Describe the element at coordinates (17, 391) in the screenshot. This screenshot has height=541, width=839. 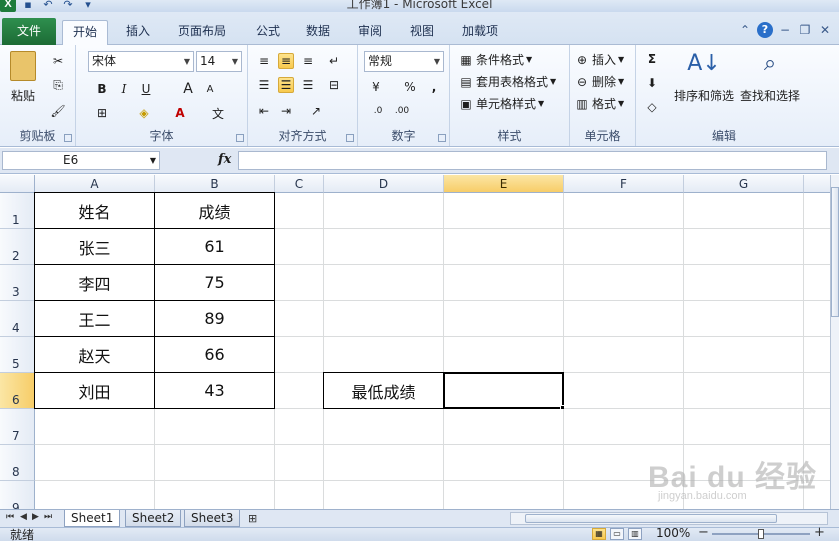
I see `row-header-6: 6` at that location.